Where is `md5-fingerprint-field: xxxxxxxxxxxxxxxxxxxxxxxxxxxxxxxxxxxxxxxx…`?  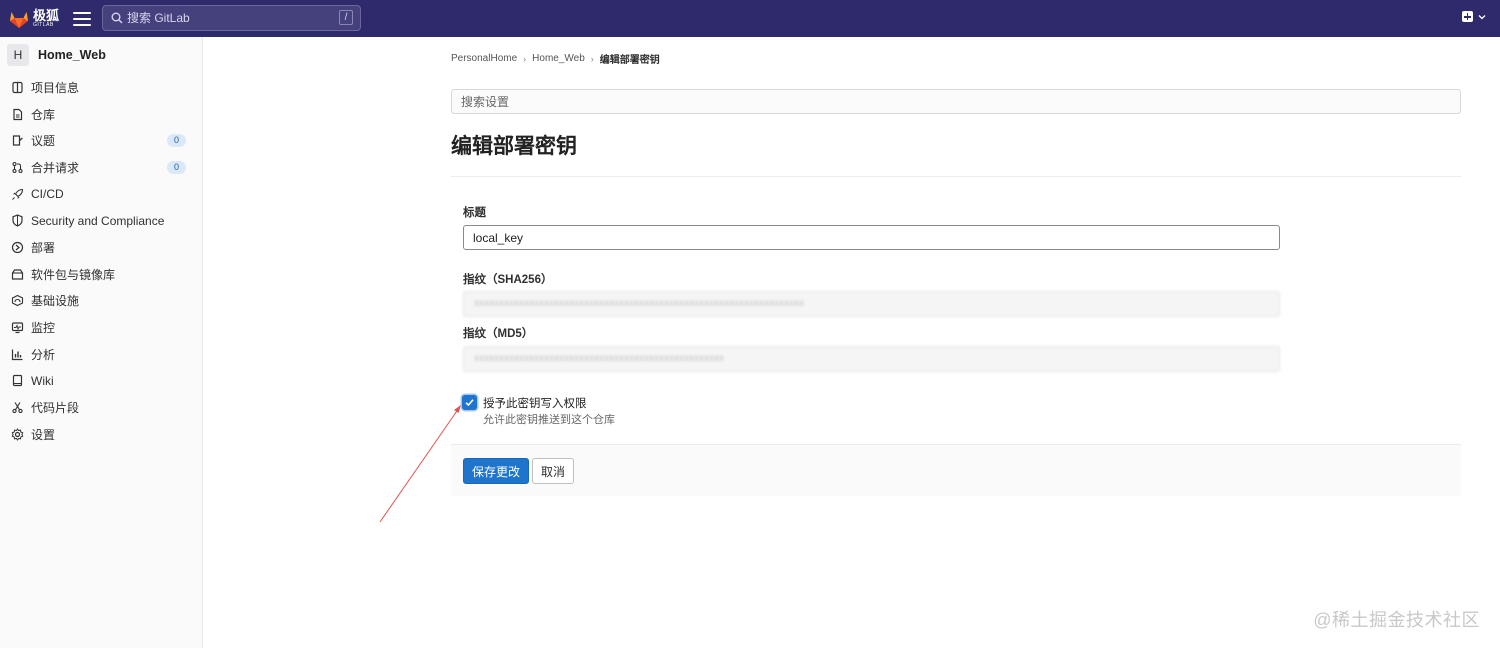 md5-fingerprint-field: xxxxxxxxxxxxxxxxxxxxxxxxxxxxxxxxxxxxxxxx… is located at coordinates (871, 359).